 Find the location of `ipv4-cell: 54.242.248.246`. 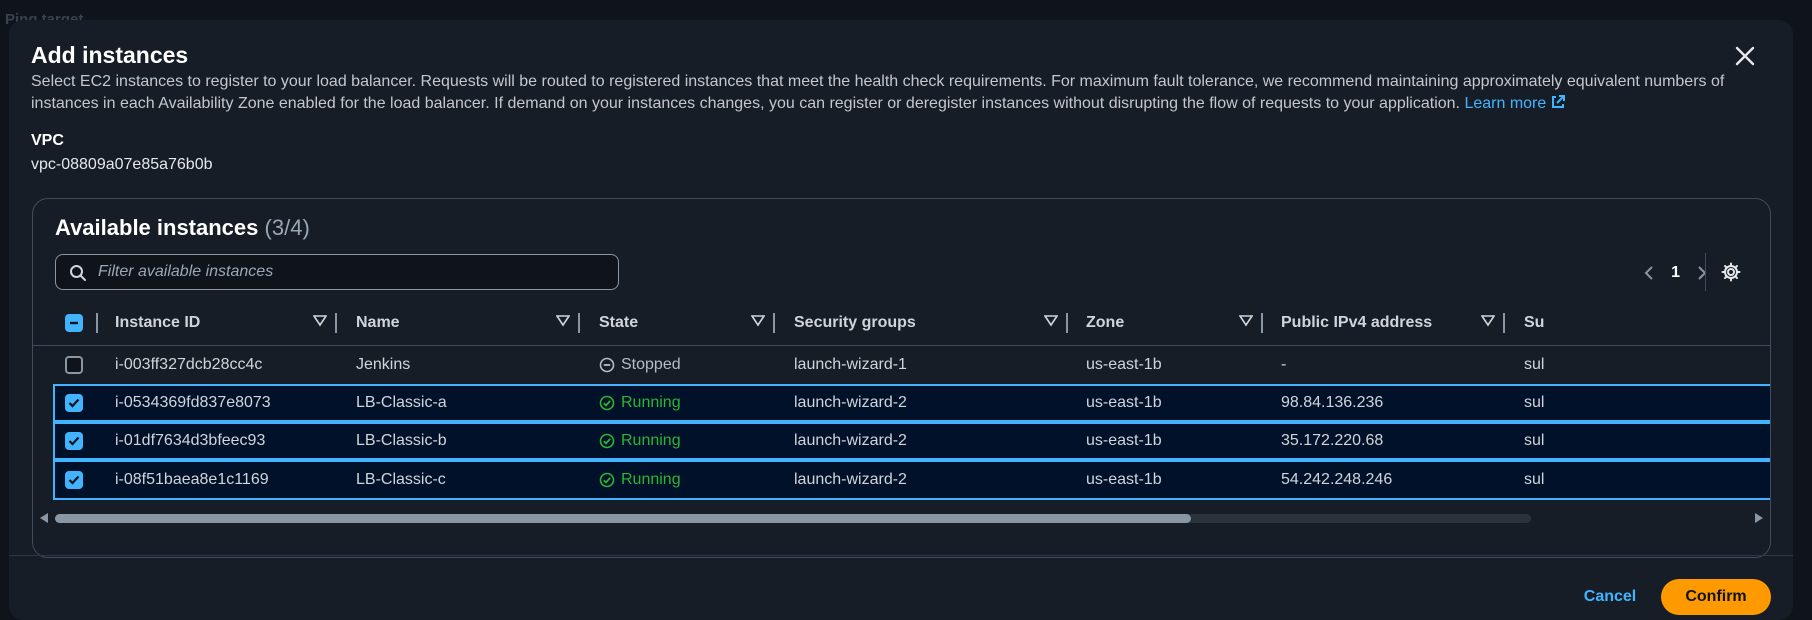

ipv4-cell: 54.242.248.246 is located at coordinates (1337, 479).